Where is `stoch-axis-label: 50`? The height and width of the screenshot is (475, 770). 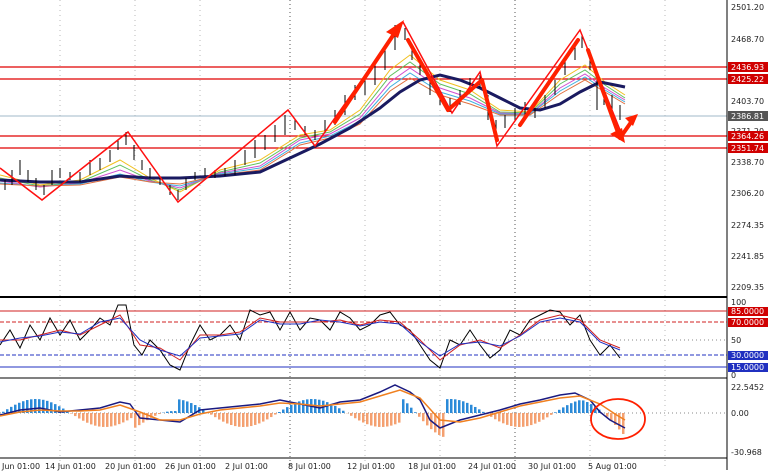 stoch-axis-label: 50 is located at coordinates (736, 340).